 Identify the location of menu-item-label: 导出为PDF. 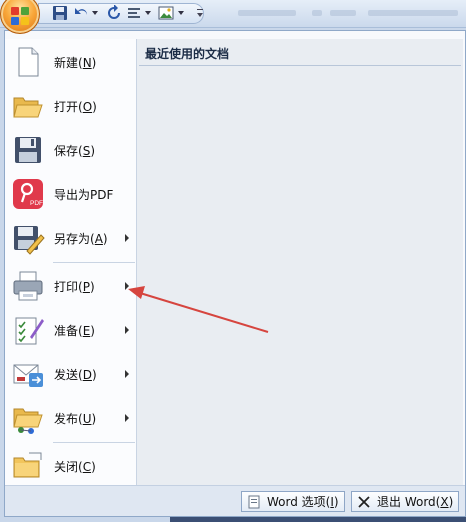
(84, 194).